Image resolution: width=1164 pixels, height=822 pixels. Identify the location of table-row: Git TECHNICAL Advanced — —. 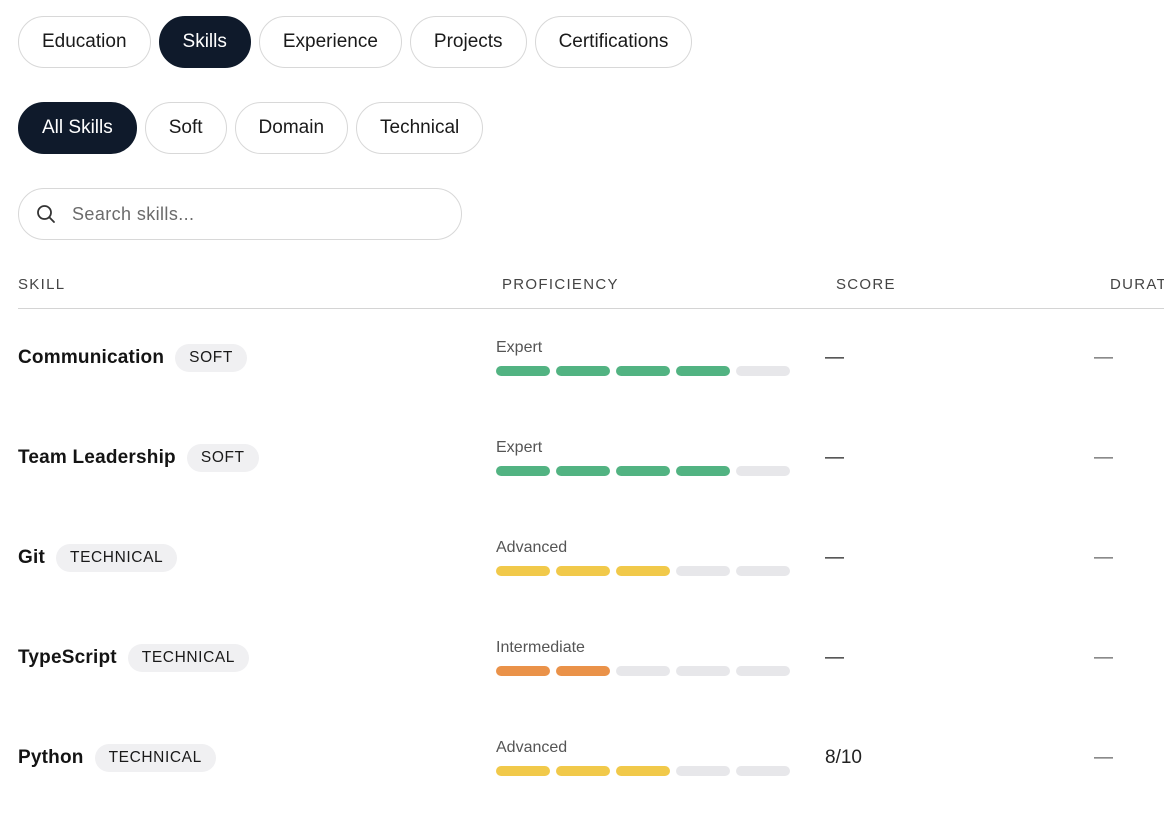
(591, 558).